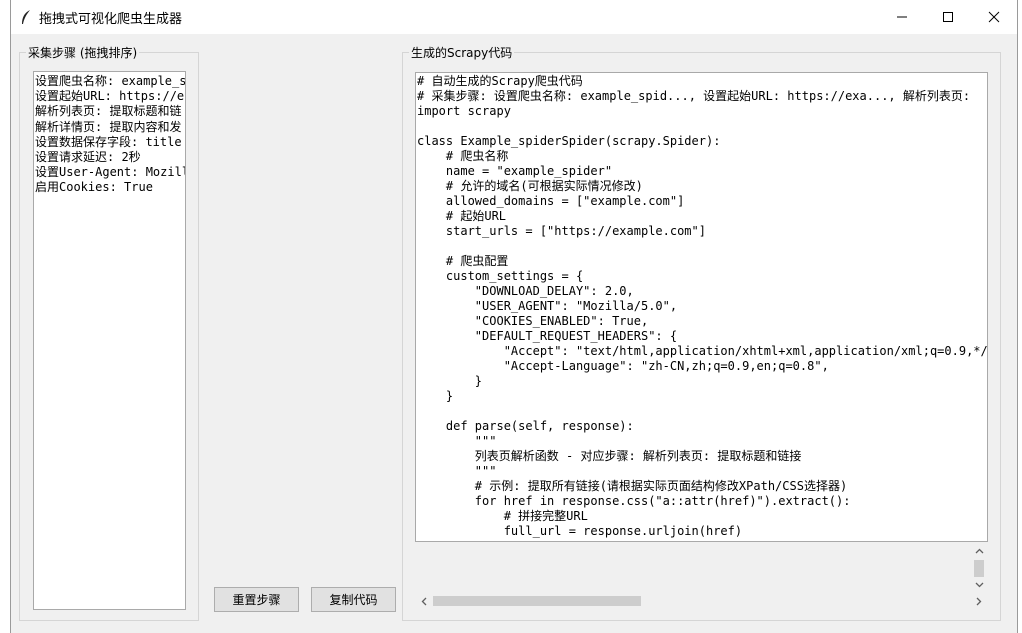  I want to click on close-button, so click(994, 17).